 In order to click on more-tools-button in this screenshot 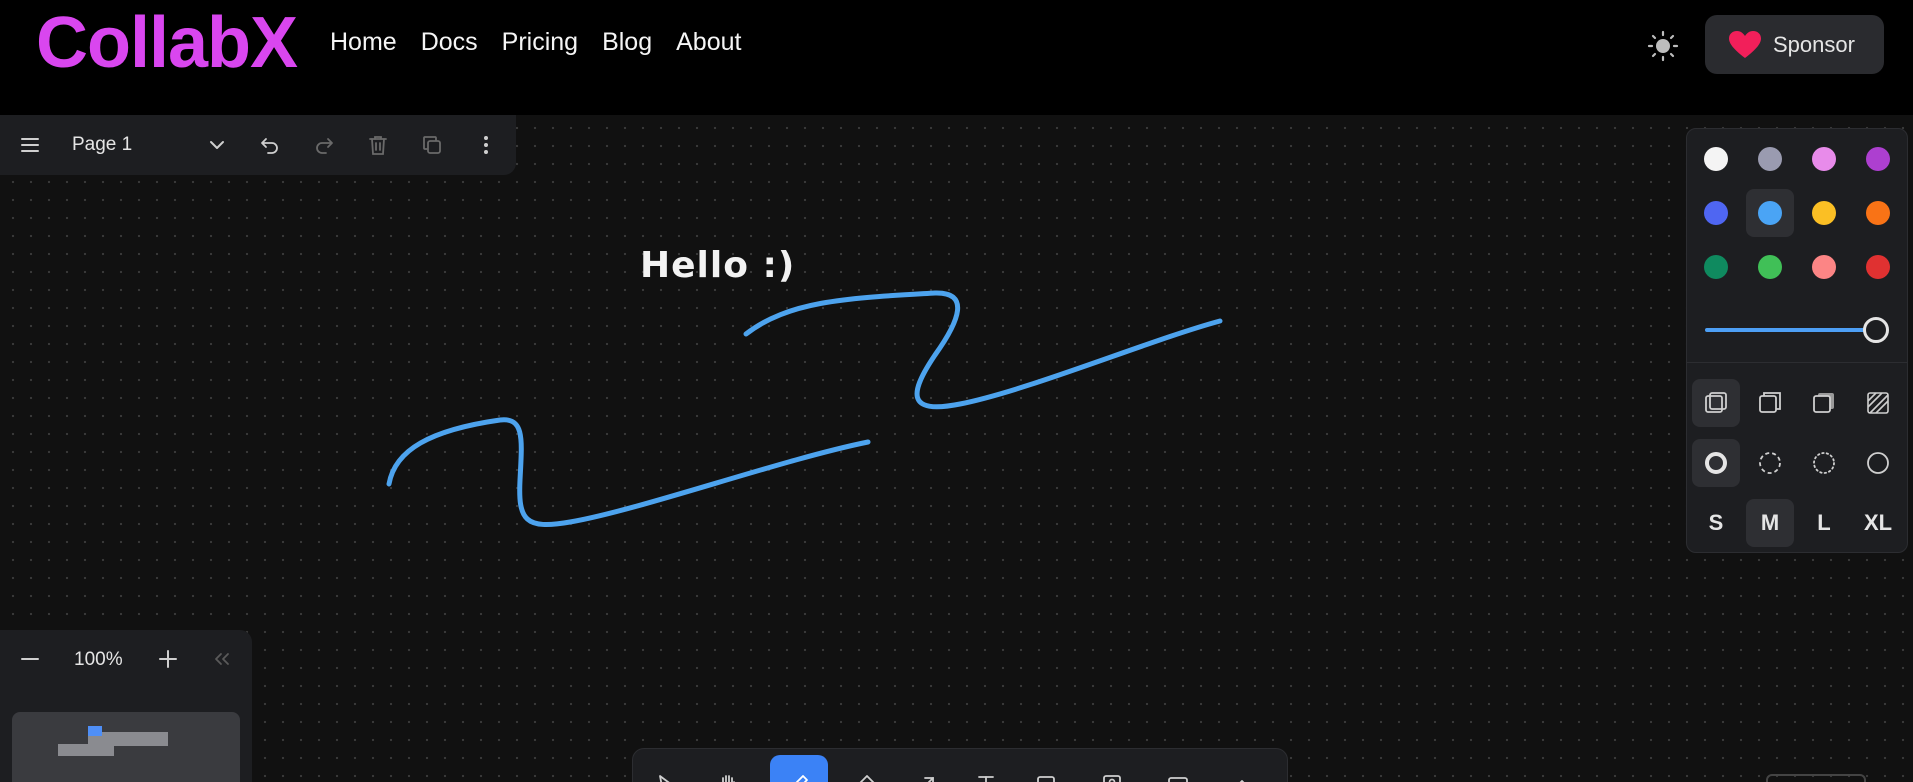, I will do `click(1242, 768)`.